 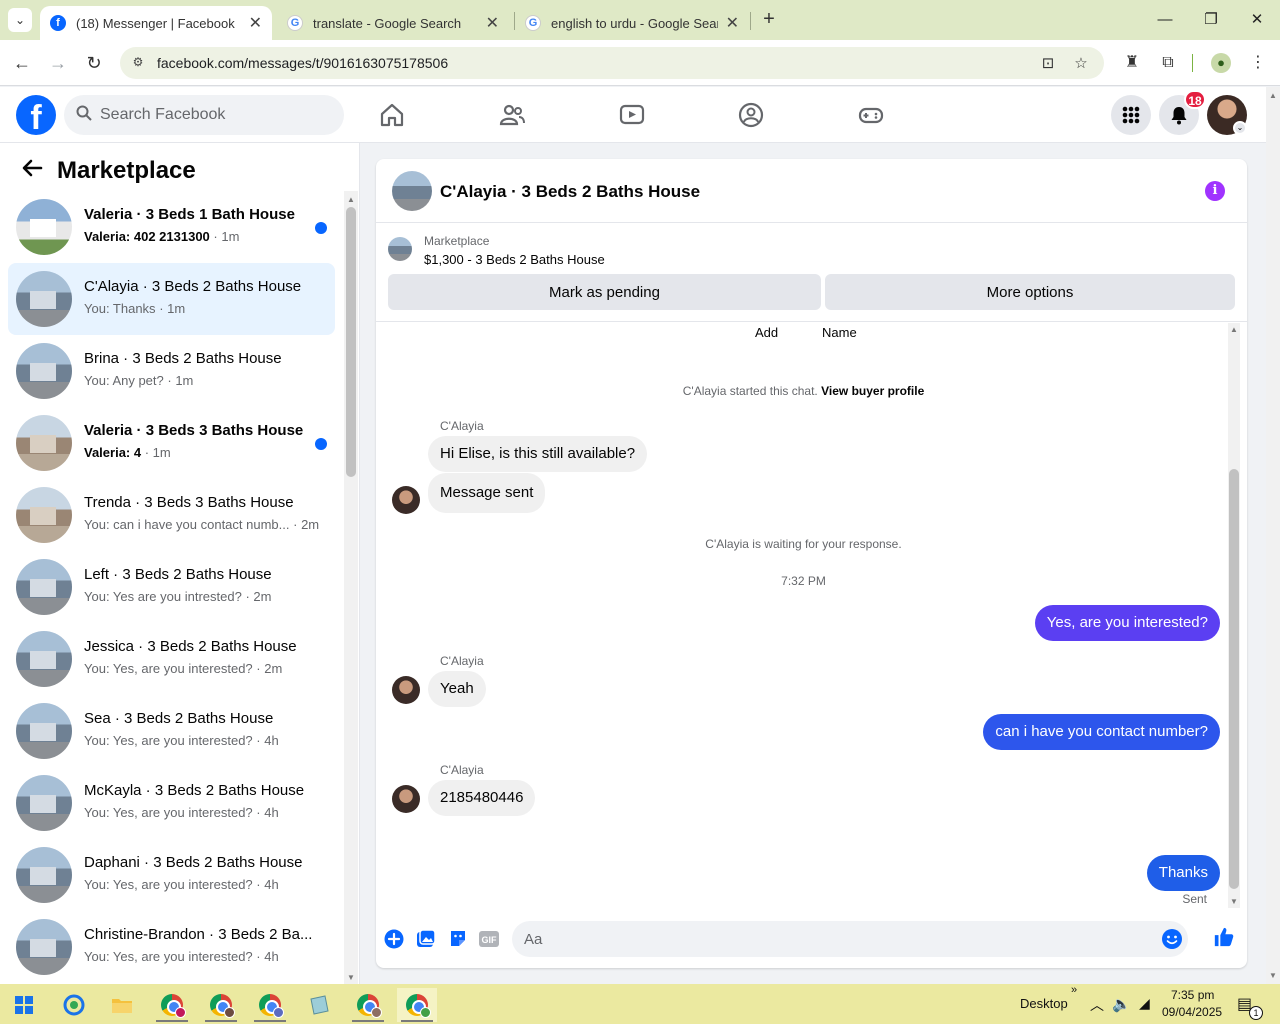 What do you see at coordinates (319, 1005) in the screenshot?
I see `notes-app-icon` at bounding box center [319, 1005].